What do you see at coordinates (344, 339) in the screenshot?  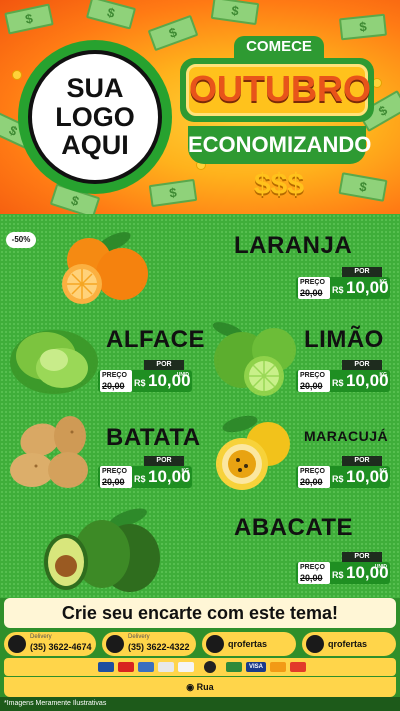 I see `product-name-limao: LIMÃO` at bounding box center [344, 339].